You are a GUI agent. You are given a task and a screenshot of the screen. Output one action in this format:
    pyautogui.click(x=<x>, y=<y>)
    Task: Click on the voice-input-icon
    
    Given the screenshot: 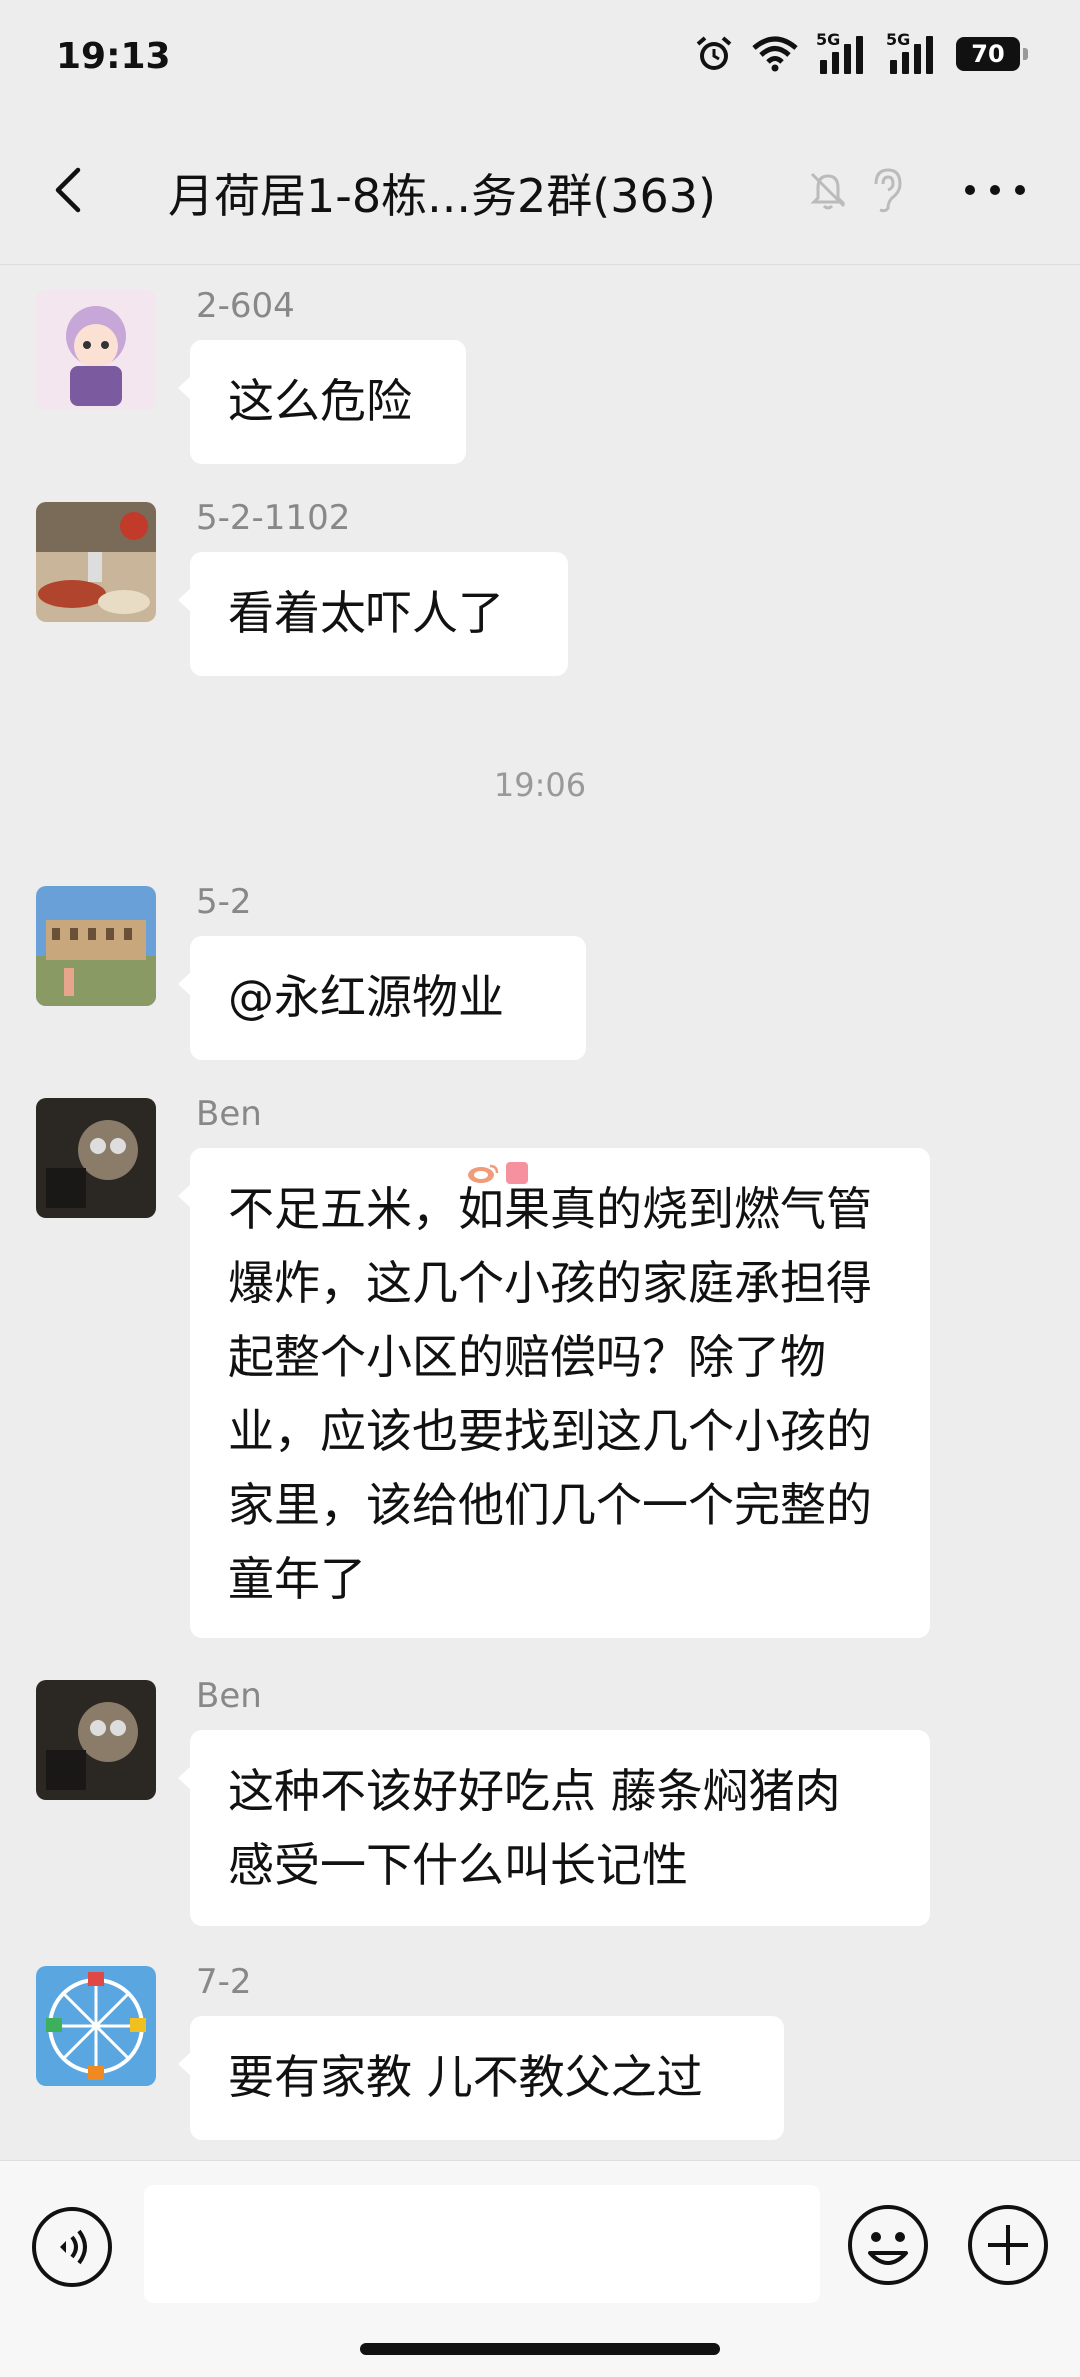 What is the action you would take?
    pyautogui.click(x=72, y=2247)
    